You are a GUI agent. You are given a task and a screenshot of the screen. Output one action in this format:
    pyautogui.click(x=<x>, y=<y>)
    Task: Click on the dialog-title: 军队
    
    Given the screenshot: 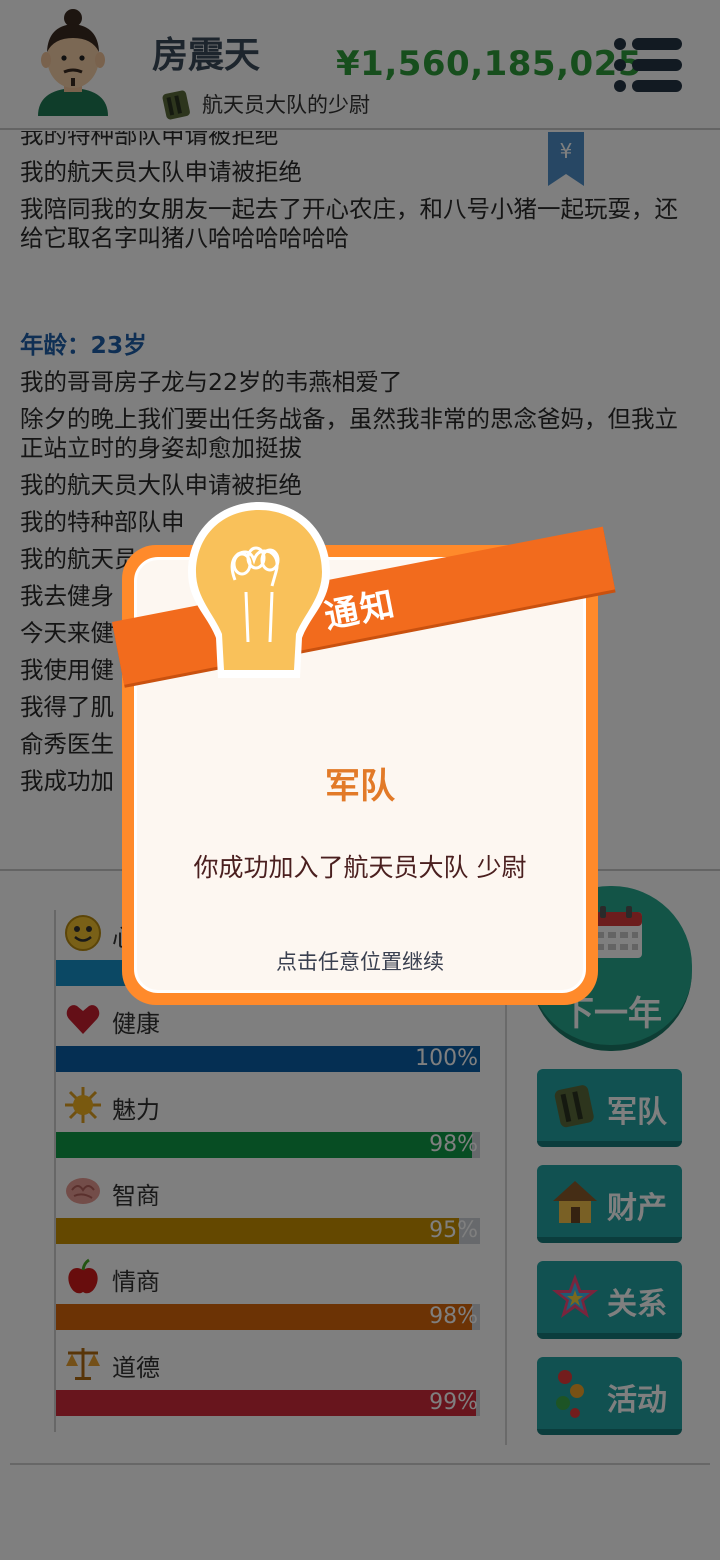 What is the action you would take?
    pyautogui.click(x=359, y=787)
    